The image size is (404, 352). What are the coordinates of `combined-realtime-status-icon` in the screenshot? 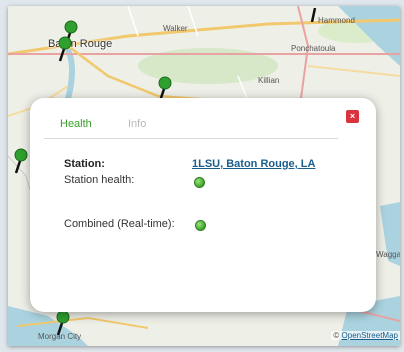 It's located at (200, 225).